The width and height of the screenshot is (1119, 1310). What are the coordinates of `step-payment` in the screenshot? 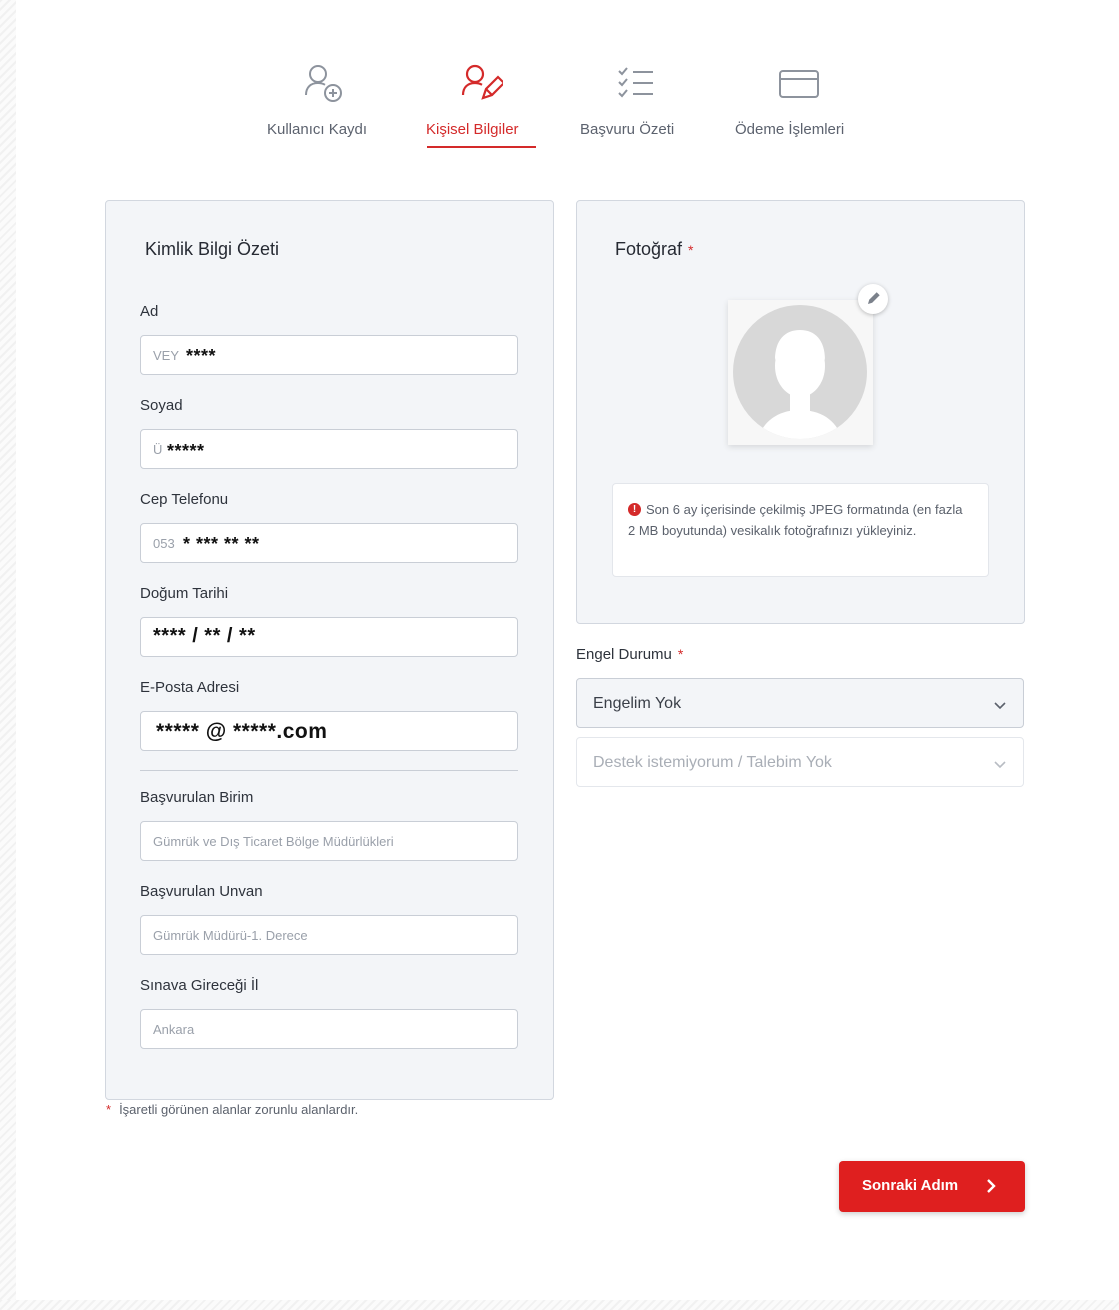 It's located at (799, 83).